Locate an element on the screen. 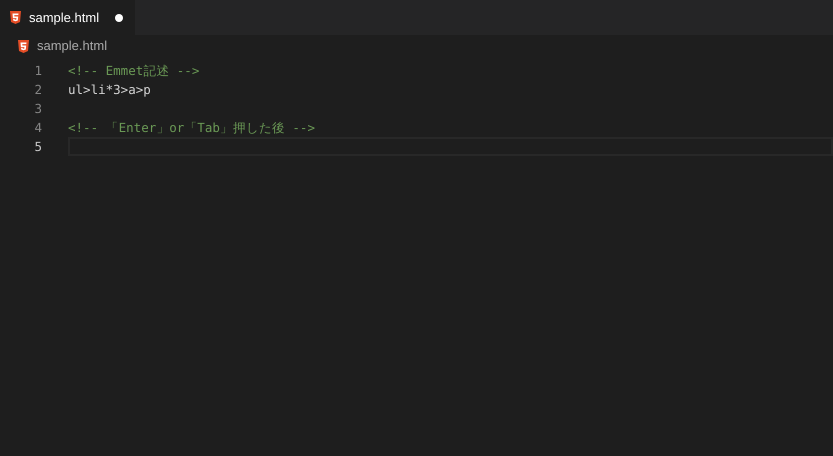 Image resolution: width=833 pixels, height=456 pixels. line-number: 2 is located at coordinates (37, 90).